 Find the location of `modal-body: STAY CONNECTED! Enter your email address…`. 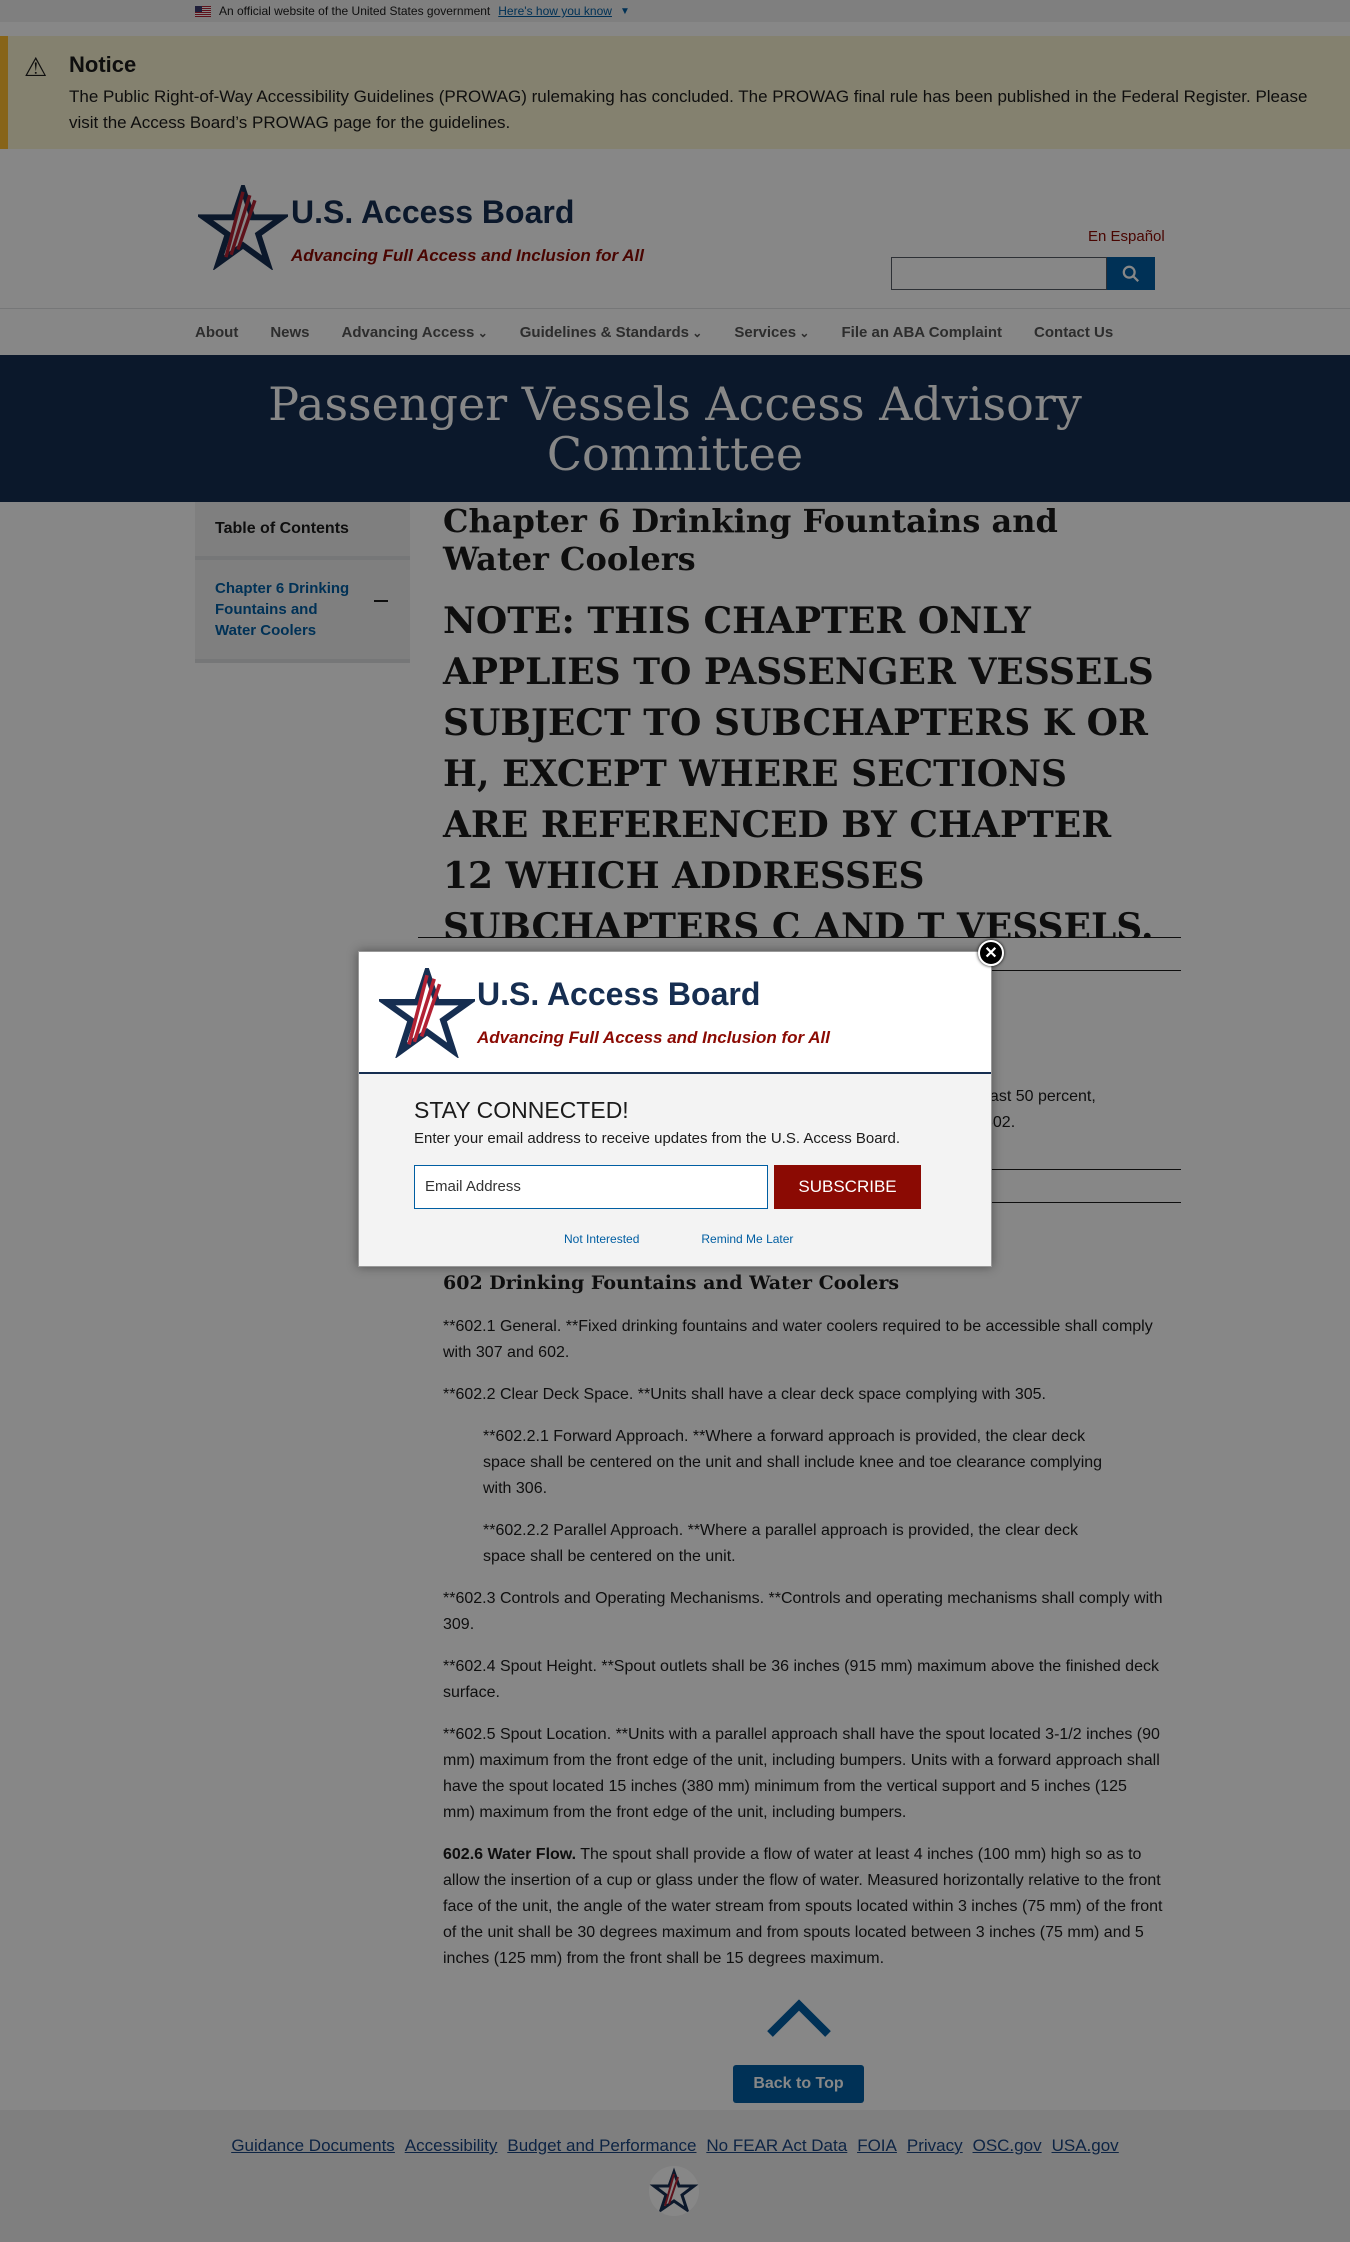

modal-body: STAY CONNECTED! Enter your email address… is located at coordinates (667, 1171).